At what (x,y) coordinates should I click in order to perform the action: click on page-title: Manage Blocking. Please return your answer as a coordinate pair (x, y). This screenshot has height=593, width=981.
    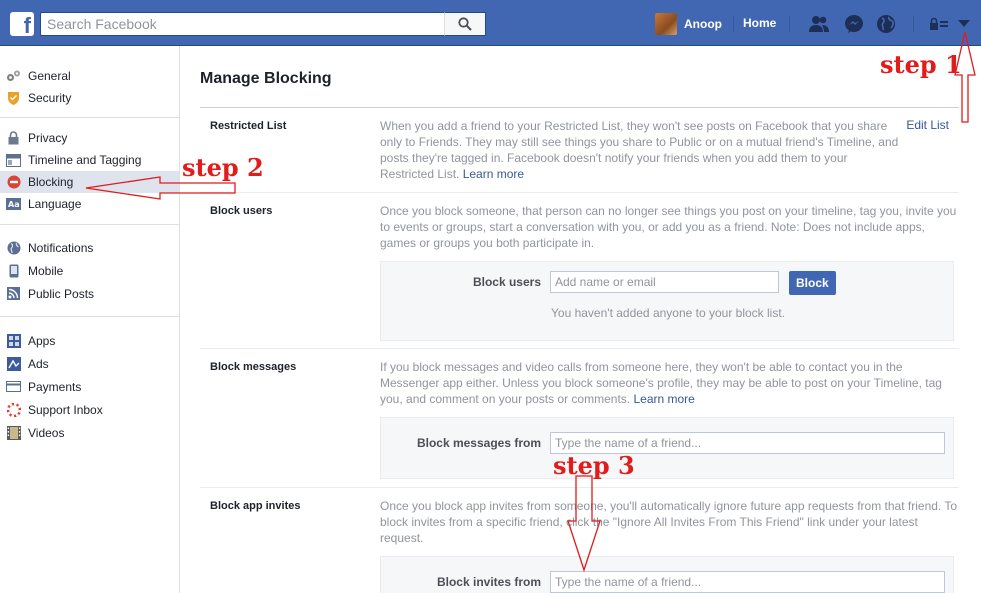
    Looking at the image, I should click on (266, 78).